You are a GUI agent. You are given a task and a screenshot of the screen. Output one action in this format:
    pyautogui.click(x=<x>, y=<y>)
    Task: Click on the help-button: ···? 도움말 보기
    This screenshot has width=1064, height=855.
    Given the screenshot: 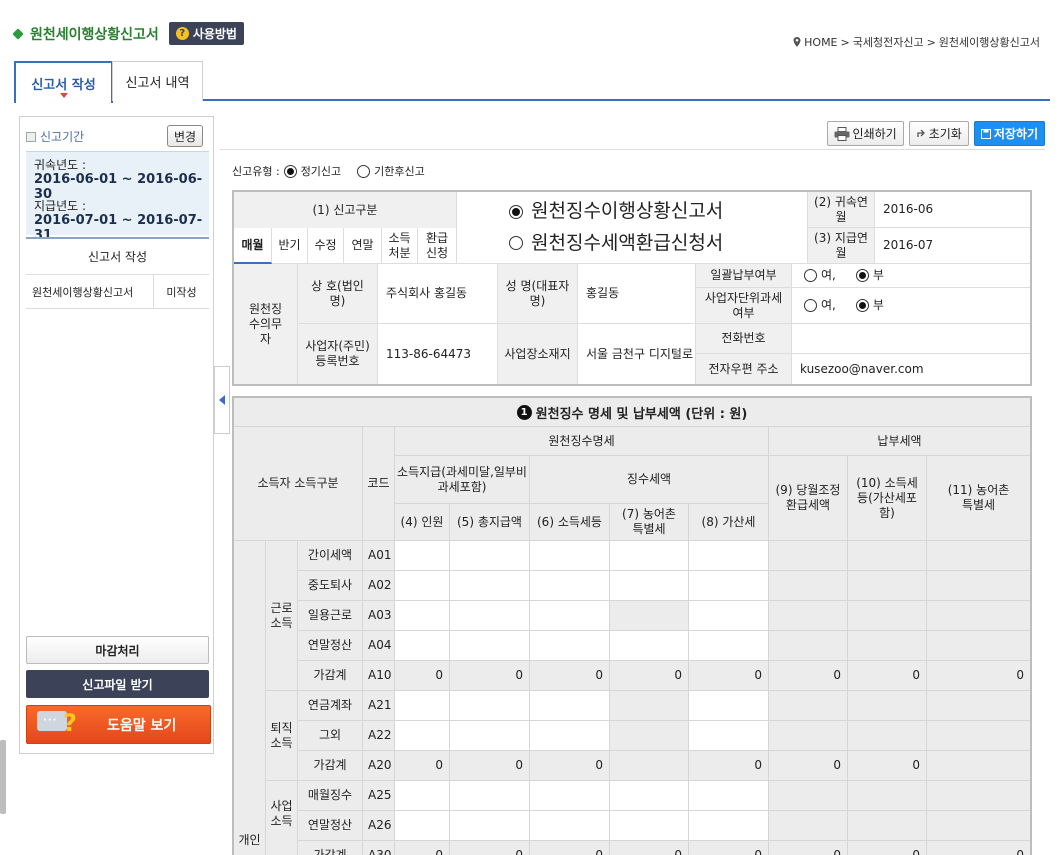 What is the action you would take?
    pyautogui.click(x=118, y=724)
    